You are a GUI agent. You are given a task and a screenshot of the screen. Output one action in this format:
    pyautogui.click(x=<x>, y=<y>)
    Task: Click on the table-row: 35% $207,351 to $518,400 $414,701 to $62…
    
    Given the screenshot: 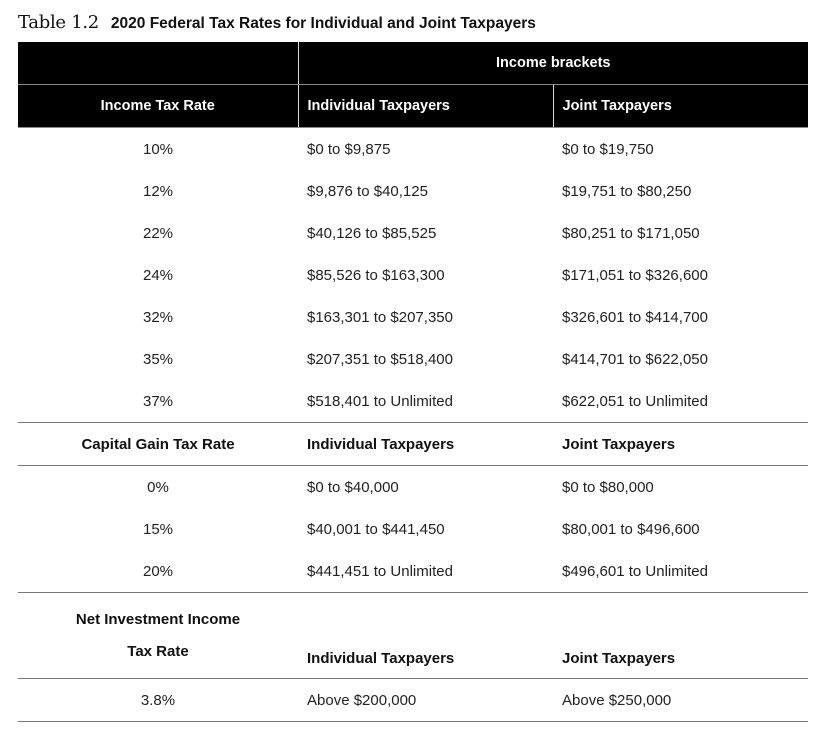 What is the action you would take?
    pyautogui.click(x=413, y=359)
    